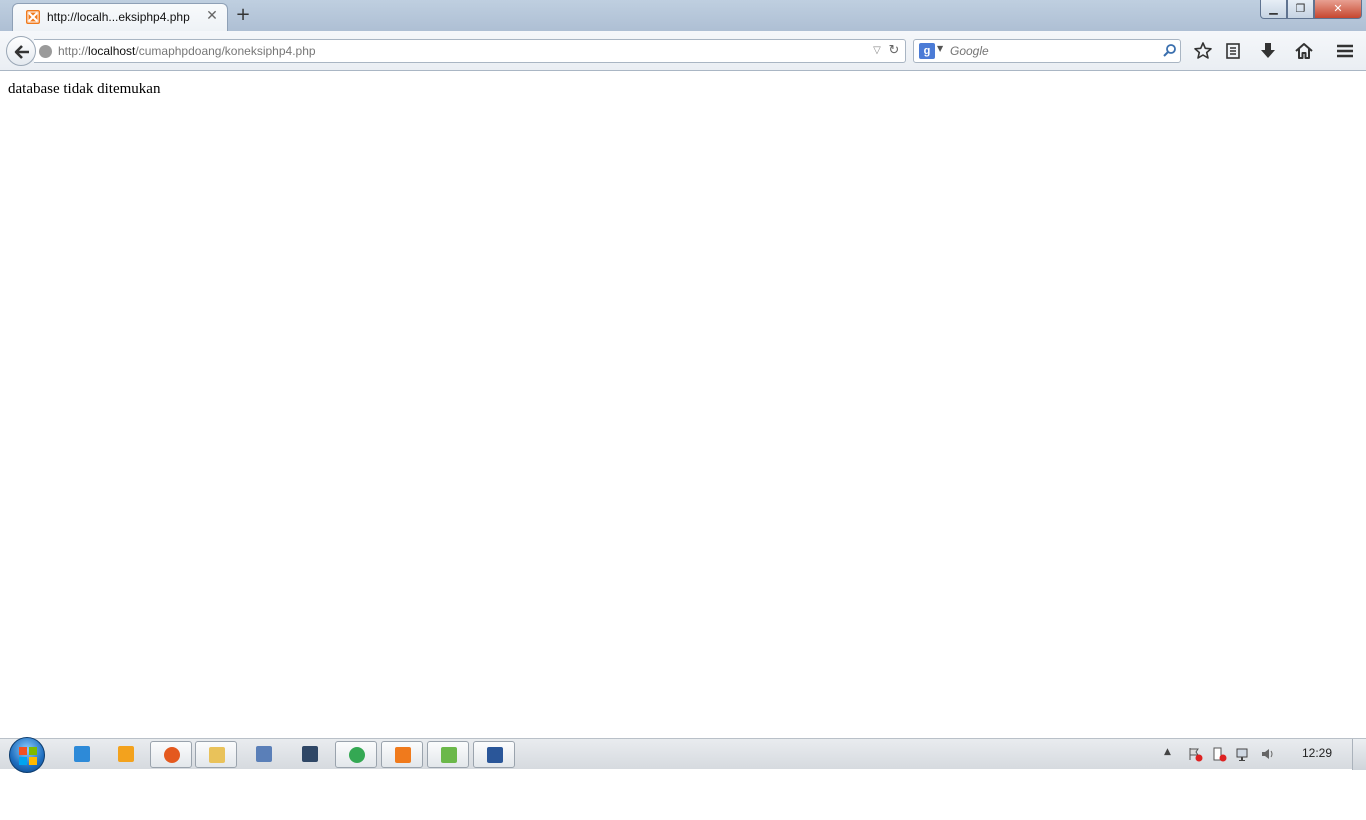 The height and width of the screenshot is (820, 1366). Describe the element at coordinates (1268, 754) in the screenshot. I see `volume-icon` at that location.